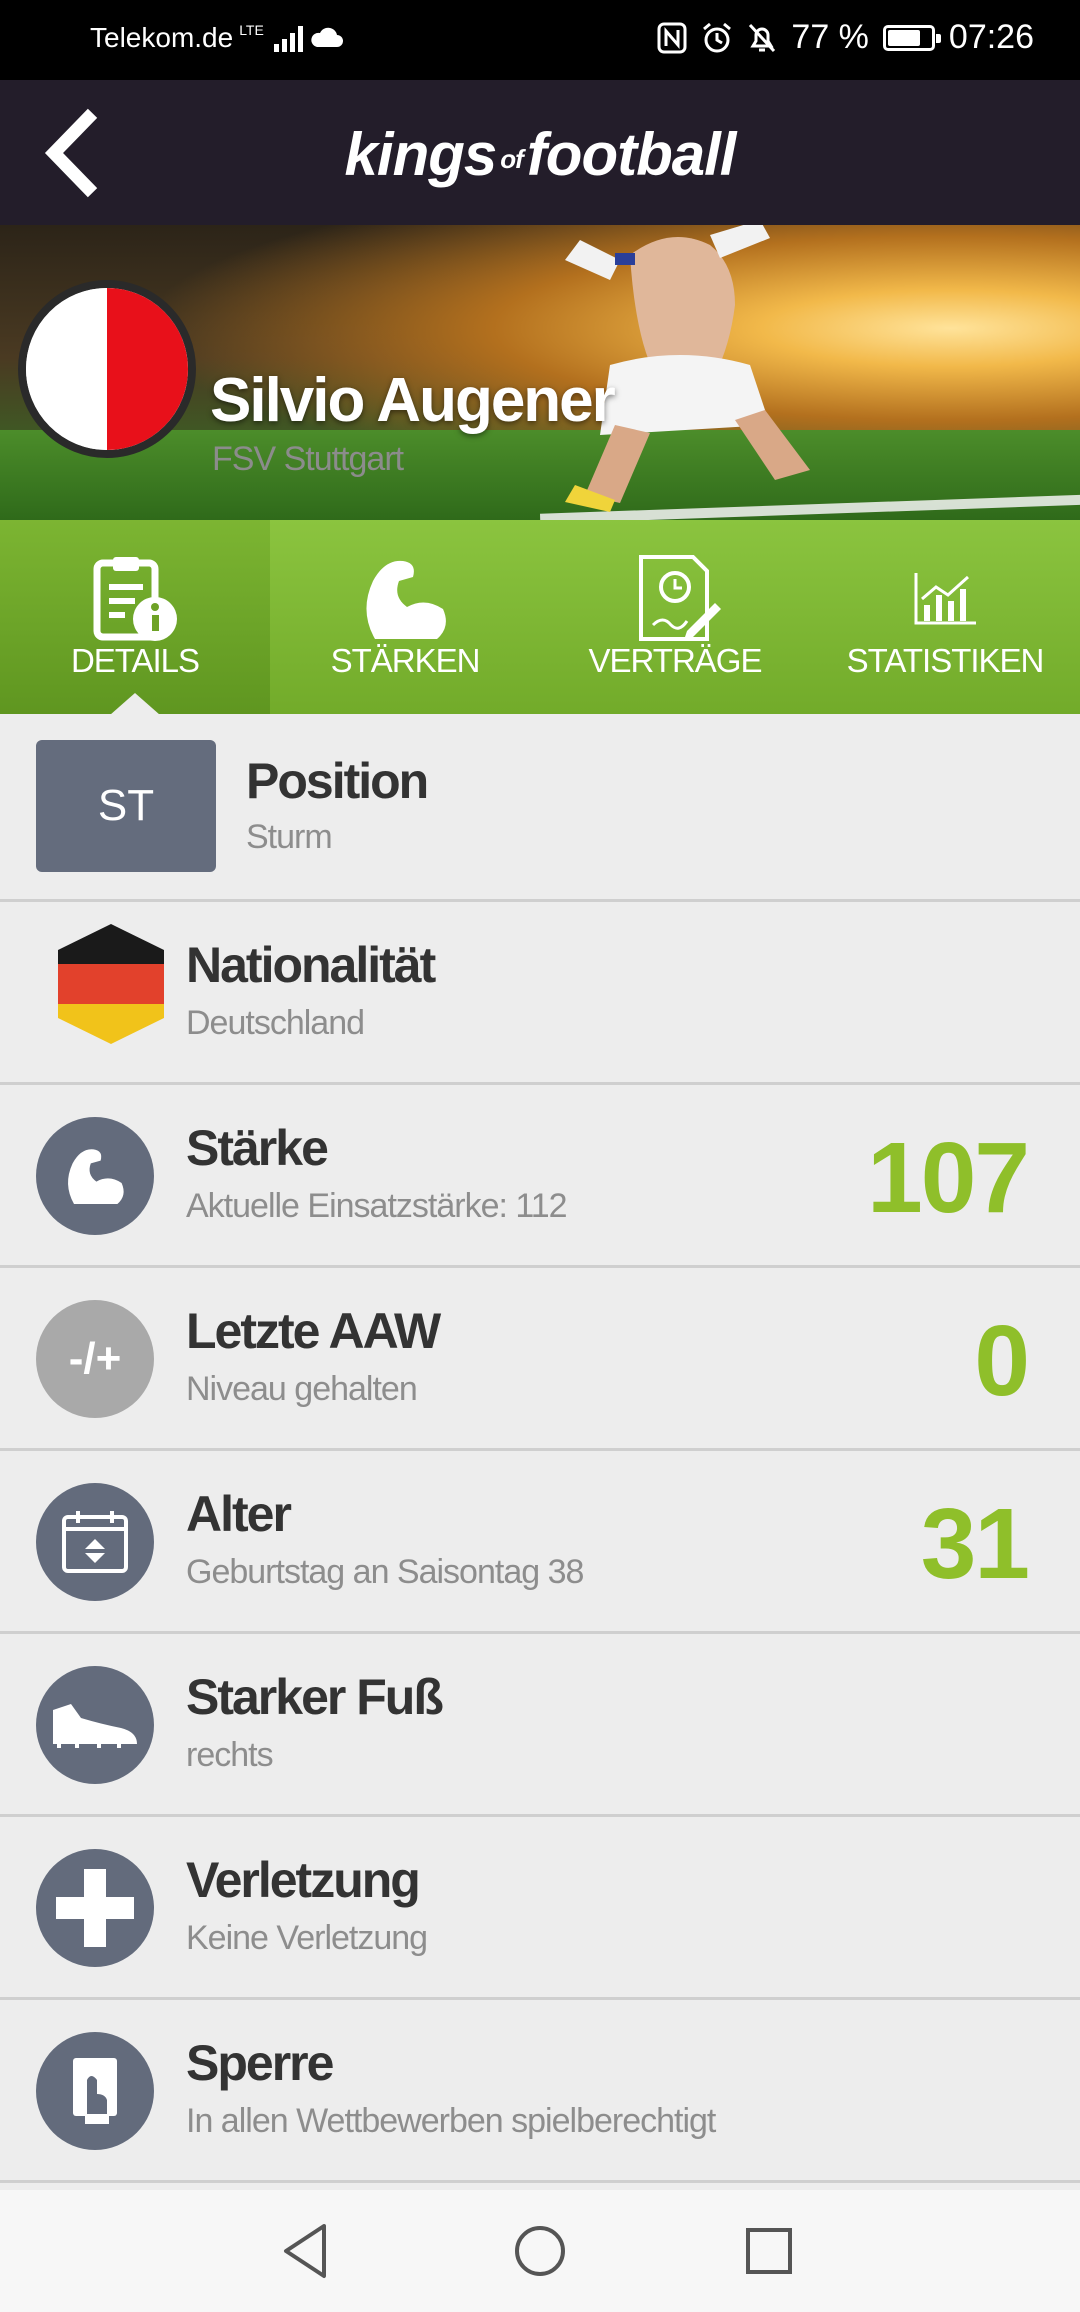 The height and width of the screenshot is (2312, 1080). Describe the element at coordinates (327, 37) in the screenshot. I see `cloud-icon` at that location.